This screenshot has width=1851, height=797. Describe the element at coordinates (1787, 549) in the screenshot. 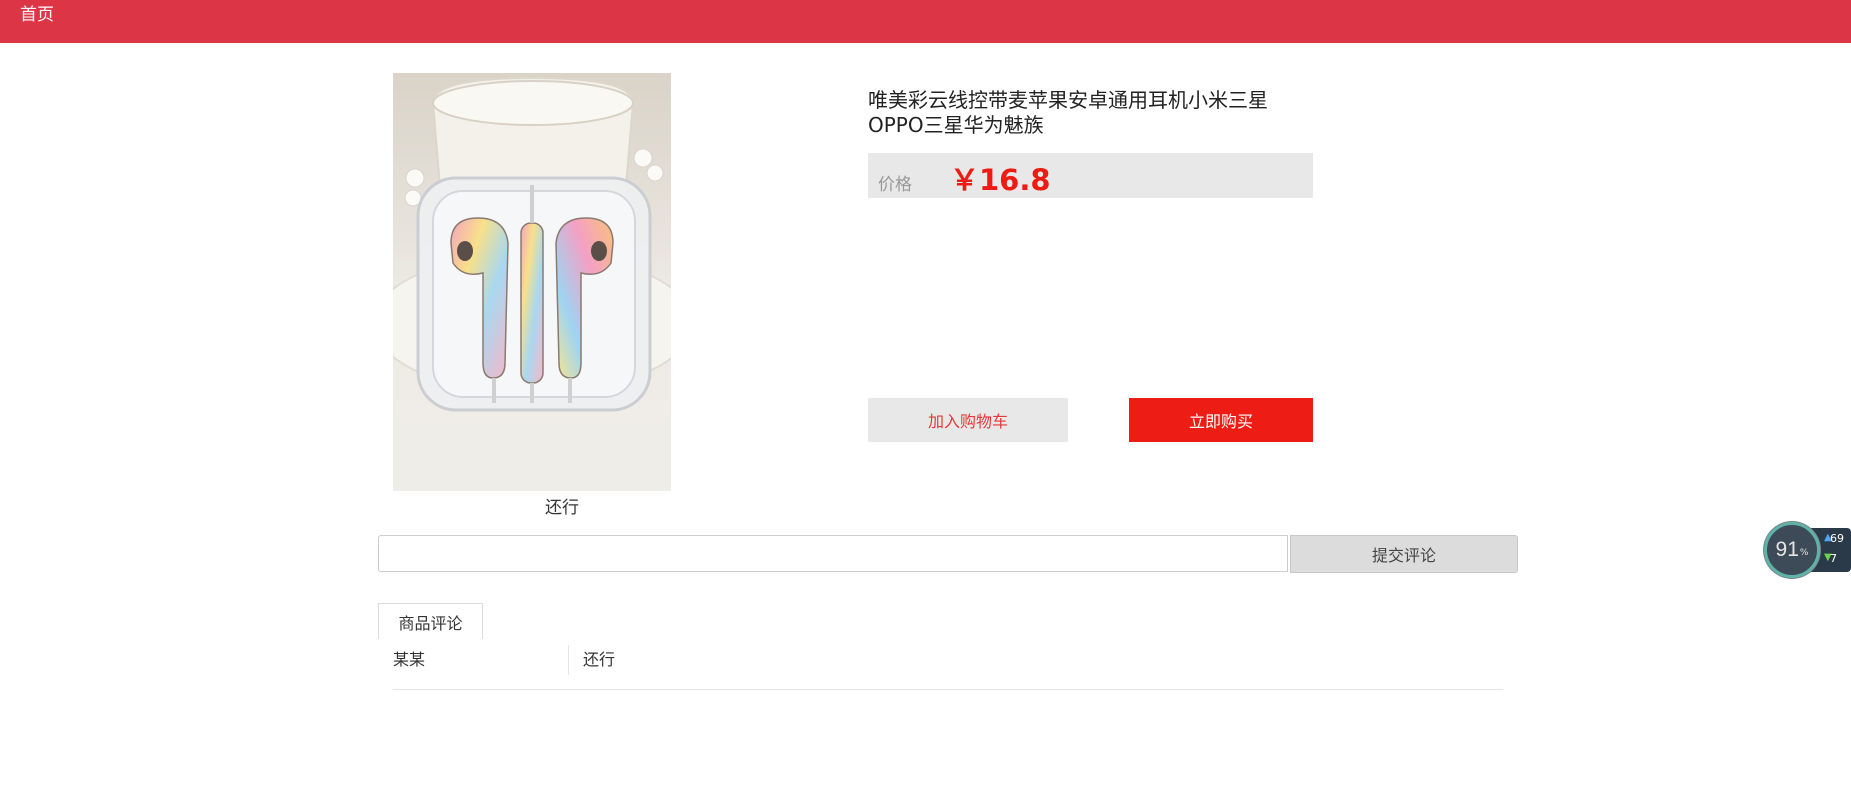

I see `usage-percent: 91` at that location.